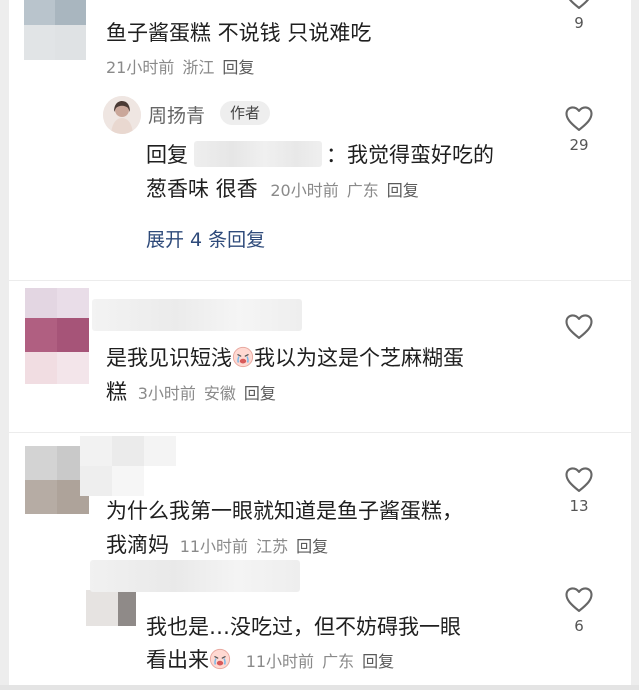 The width and height of the screenshot is (639, 690). I want to click on reply-text-line2-content: 看出来, so click(177, 660).